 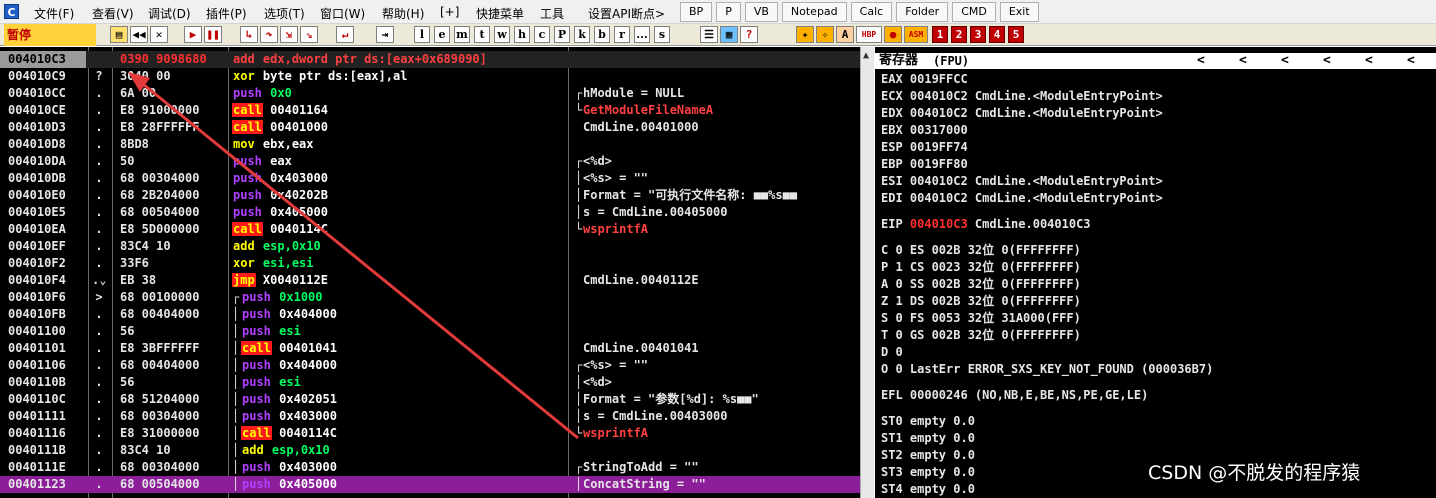 I want to click on register-line: T 0 GS 002B 32位 0(FFFFFFFF), so click(x=981, y=335).